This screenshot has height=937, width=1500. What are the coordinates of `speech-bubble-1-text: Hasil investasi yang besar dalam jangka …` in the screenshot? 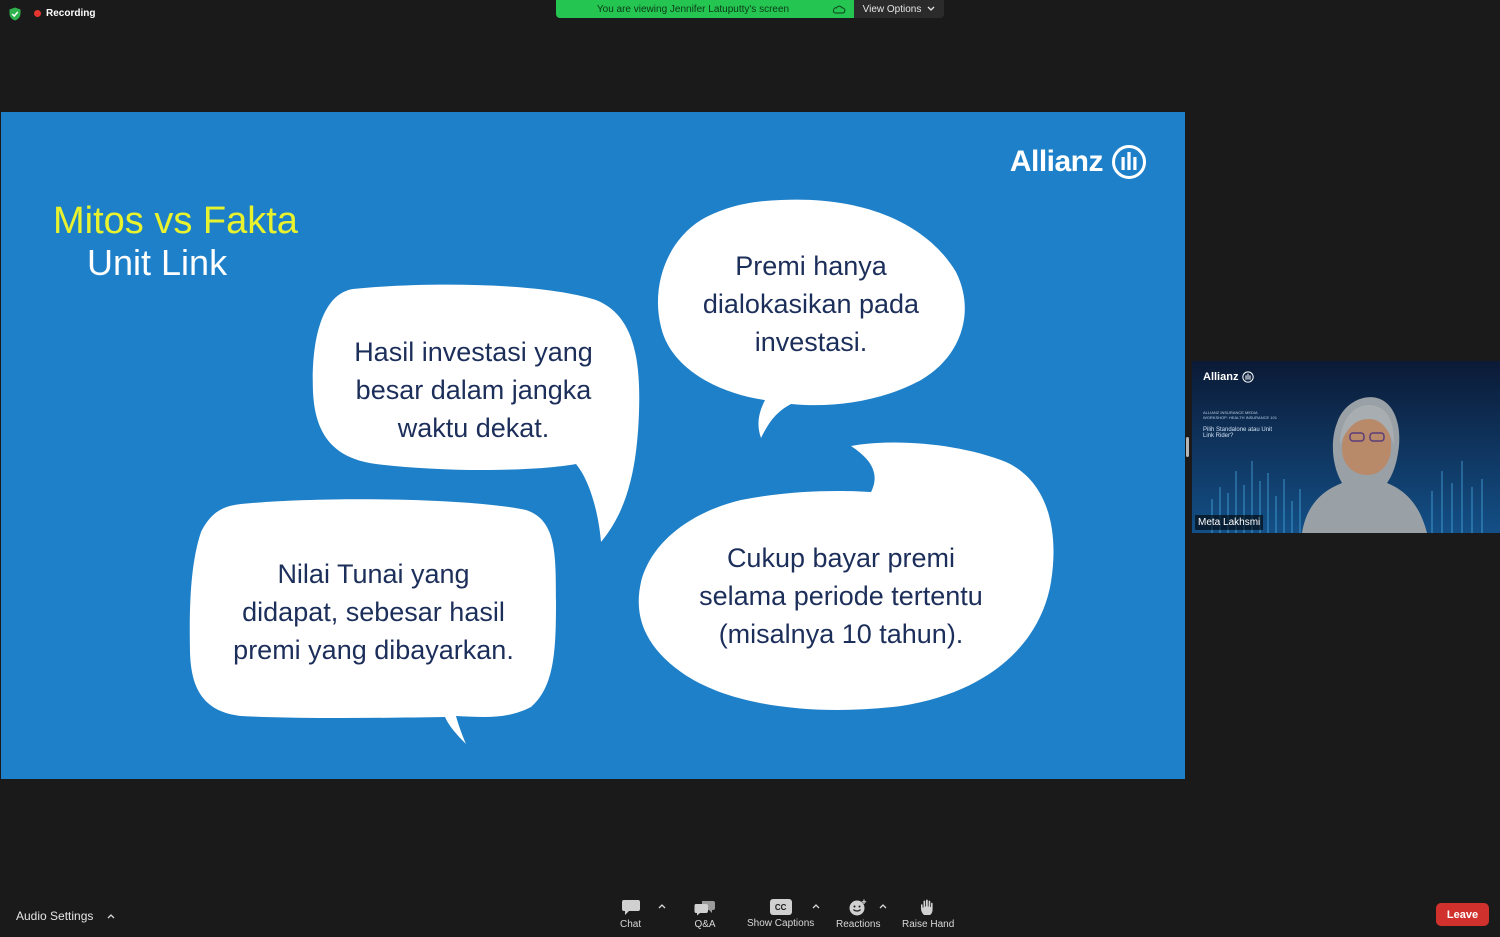 It's located at (473, 390).